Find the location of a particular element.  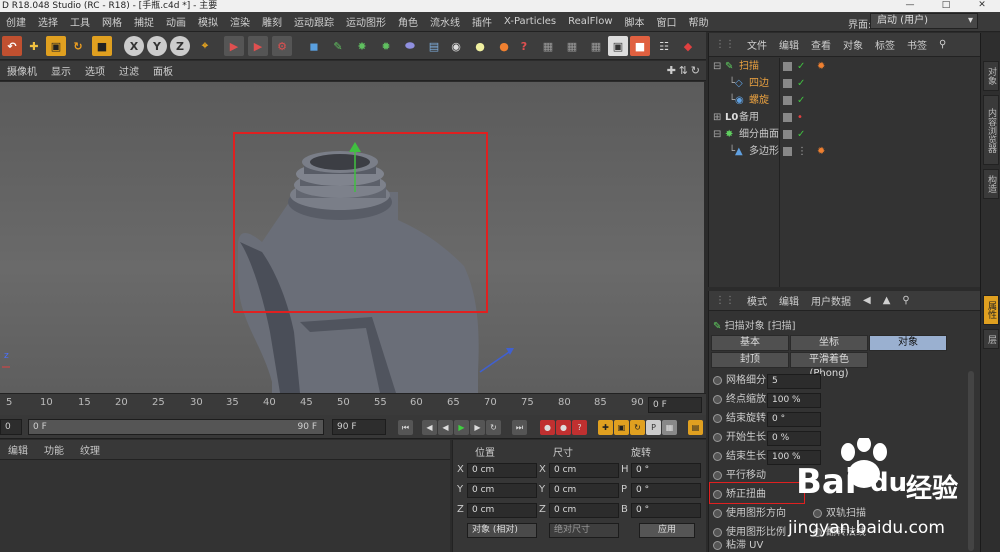

move-icon: ✚ is located at coordinates (34, 46).